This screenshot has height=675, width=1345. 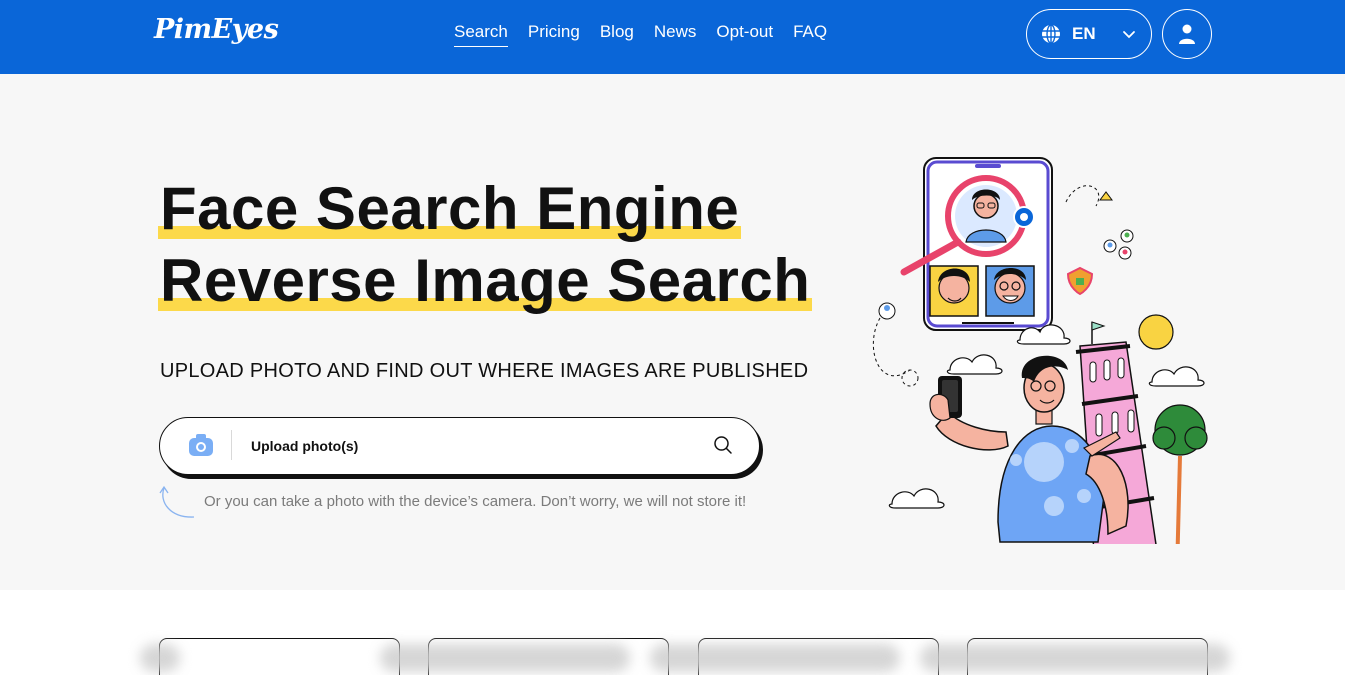 I want to click on language-code: EN, so click(x=1084, y=33).